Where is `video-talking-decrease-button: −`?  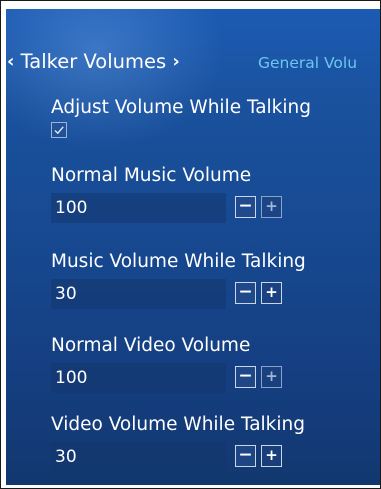 video-talking-decrease-button: − is located at coordinates (245, 456).